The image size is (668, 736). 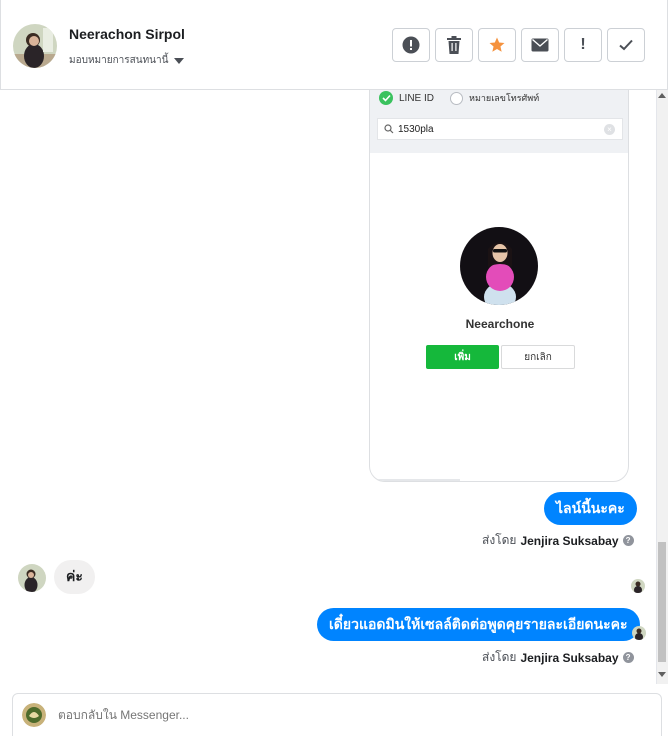 What do you see at coordinates (609, 129) in the screenshot?
I see `clear-icon: ×` at bounding box center [609, 129].